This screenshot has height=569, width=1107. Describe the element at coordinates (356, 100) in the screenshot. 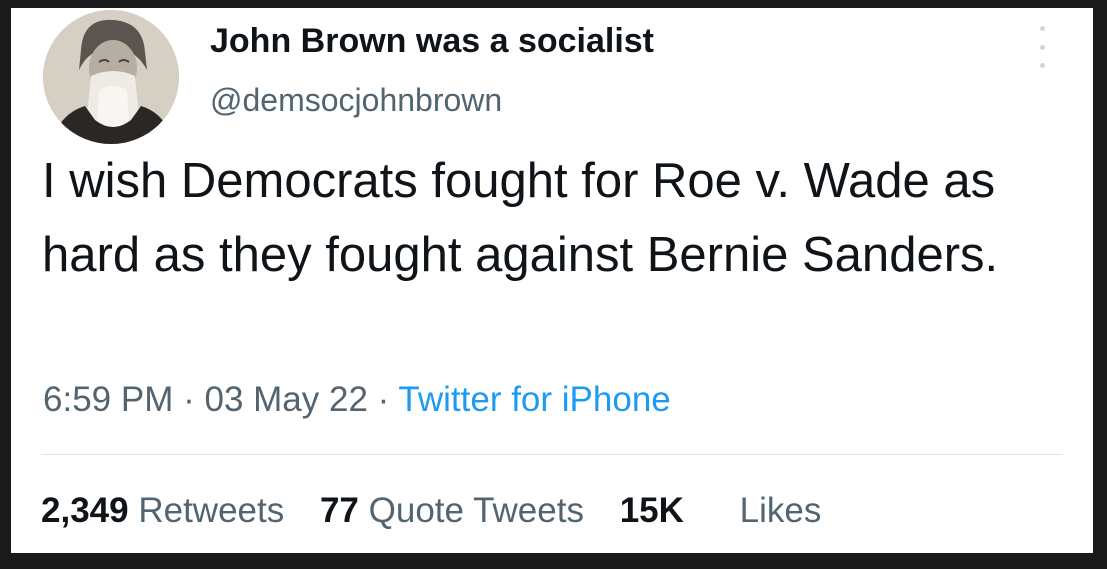

I see `user-handle: @demsocjohnbrown` at that location.